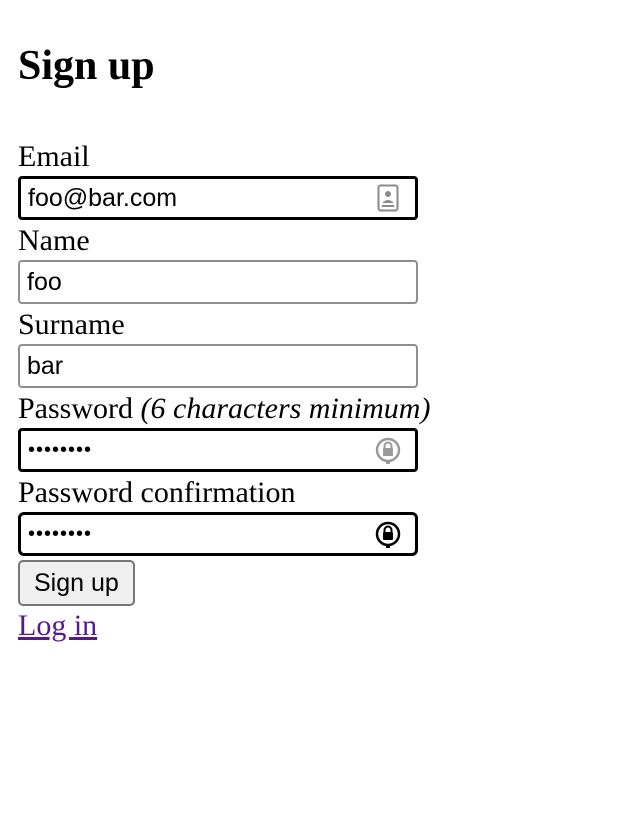 The width and height of the screenshot is (640, 837). I want to click on password-confirmation-field-wrapper, so click(218, 534).